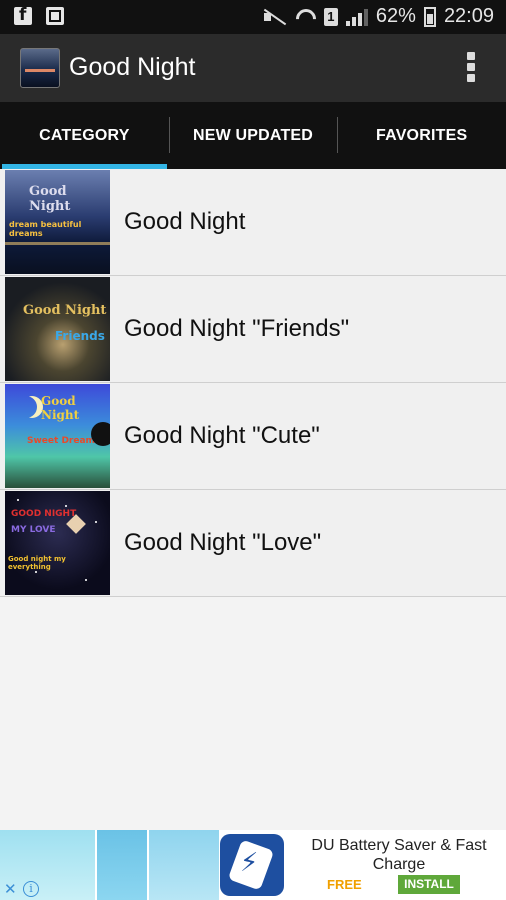  I want to click on tab-new-updated: NEW UPDATED, so click(253, 135).